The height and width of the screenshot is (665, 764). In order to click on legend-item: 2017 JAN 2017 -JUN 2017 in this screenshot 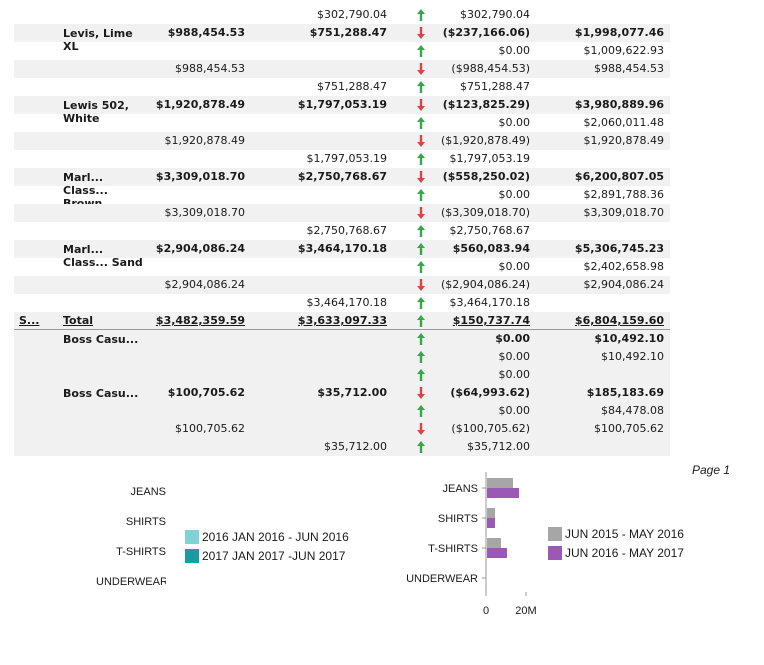, I will do `click(265, 556)`.